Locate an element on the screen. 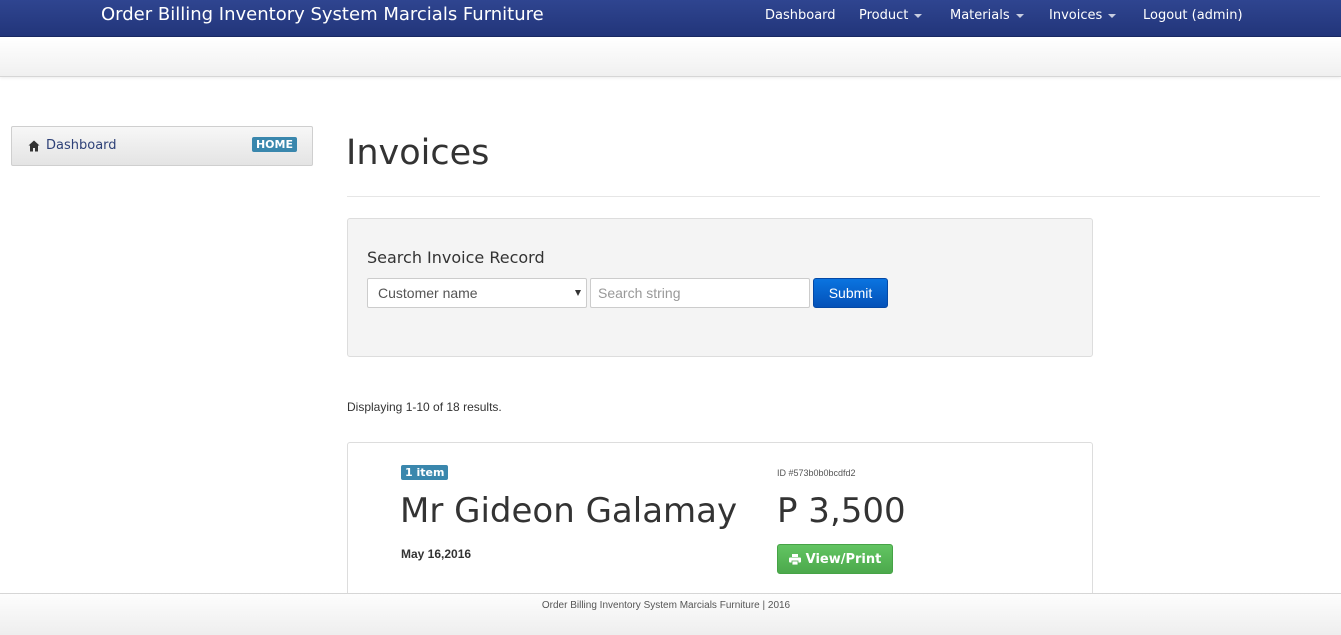 The image size is (1341, 635). sub-header-bar is located at coordinates (670, 57).